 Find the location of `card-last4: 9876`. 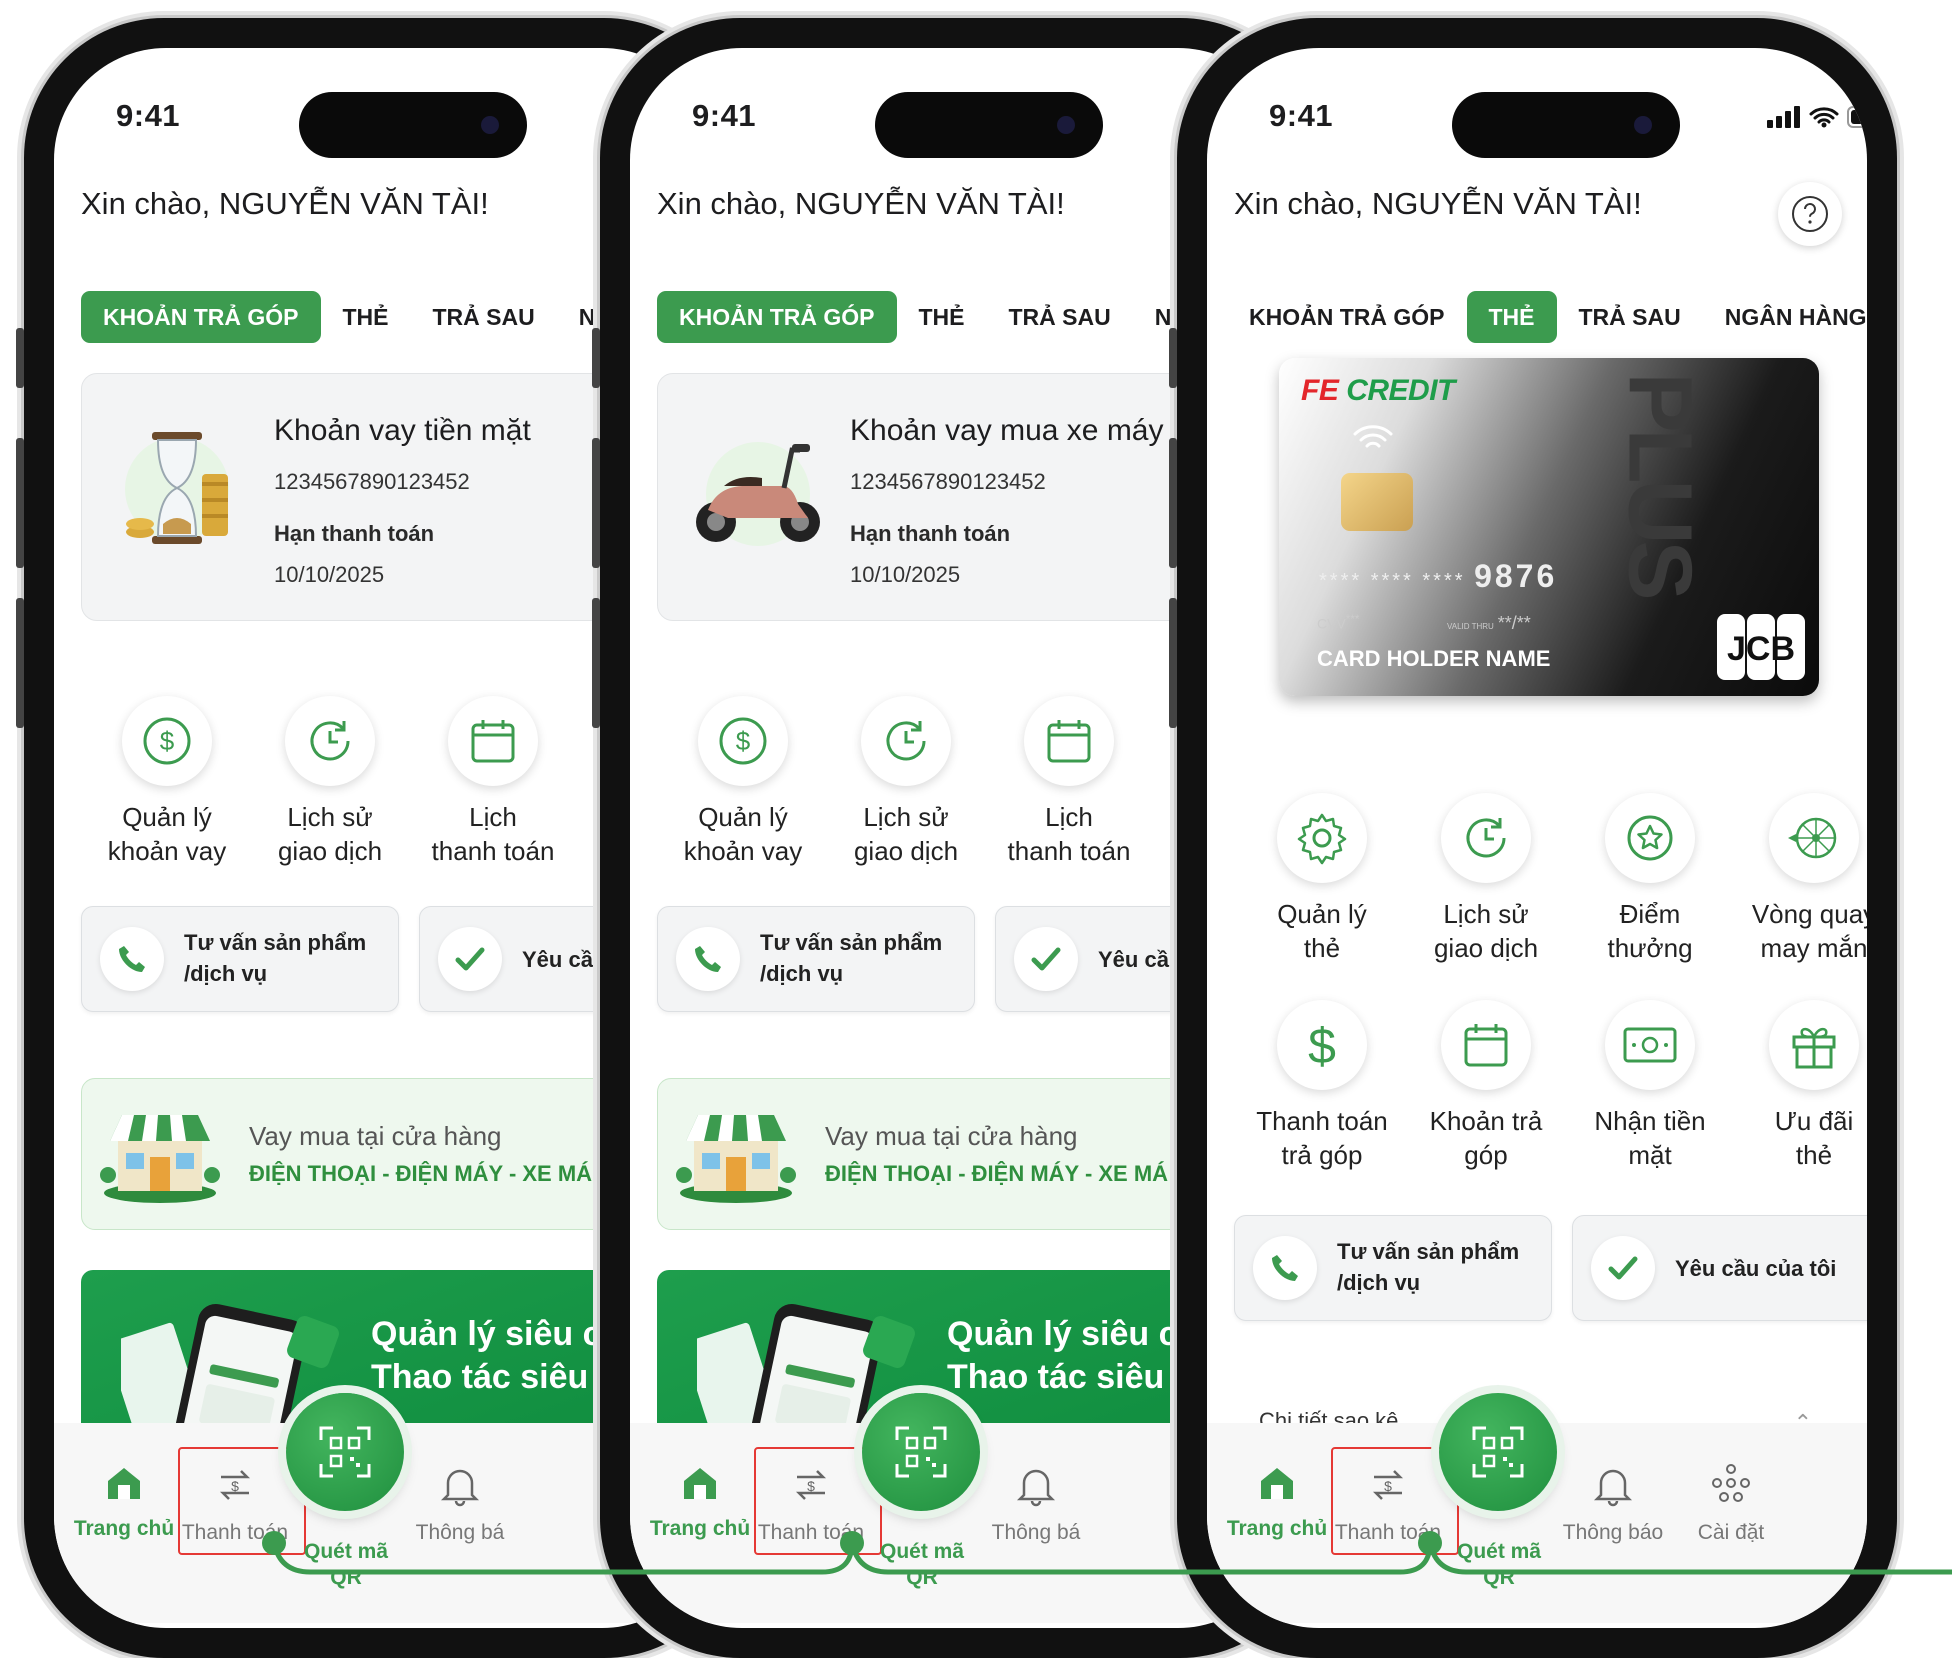

card-last4: 9876 is located at coordinates (1516, 576).